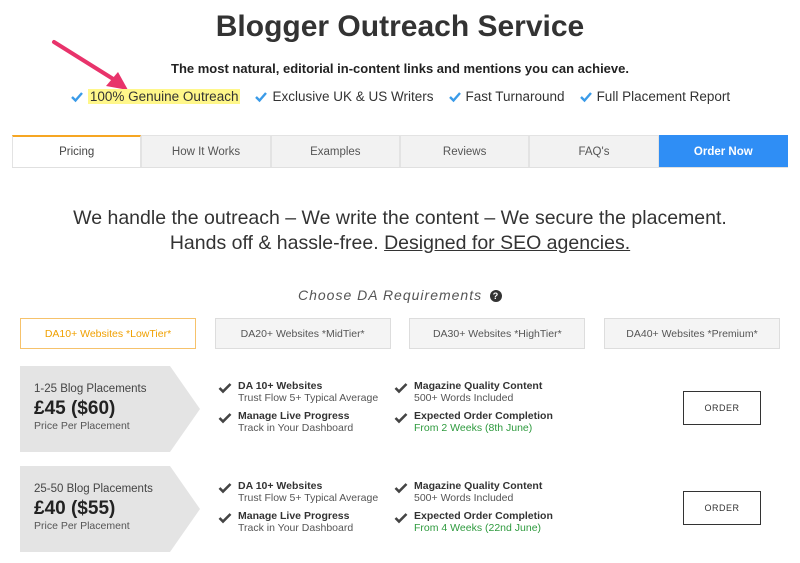 The height and width of the screenshot is (563, 800). Describe the element at coordinates (594, 151) in the screenshot. I see `tab-faqs: FAQ's` at that location.